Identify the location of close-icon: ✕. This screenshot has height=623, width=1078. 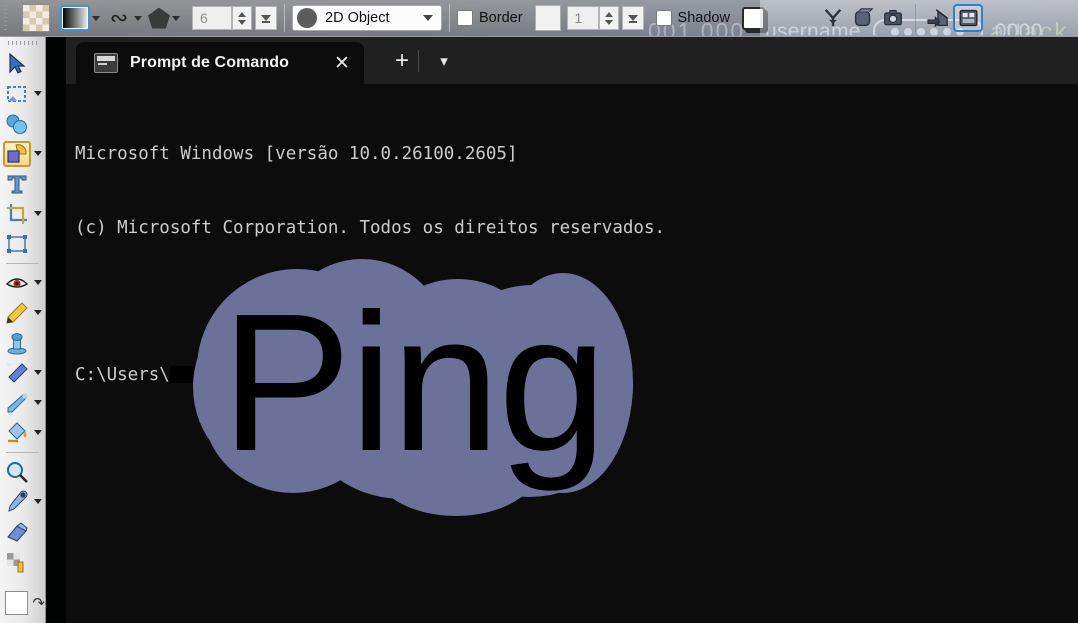
(342, 63).